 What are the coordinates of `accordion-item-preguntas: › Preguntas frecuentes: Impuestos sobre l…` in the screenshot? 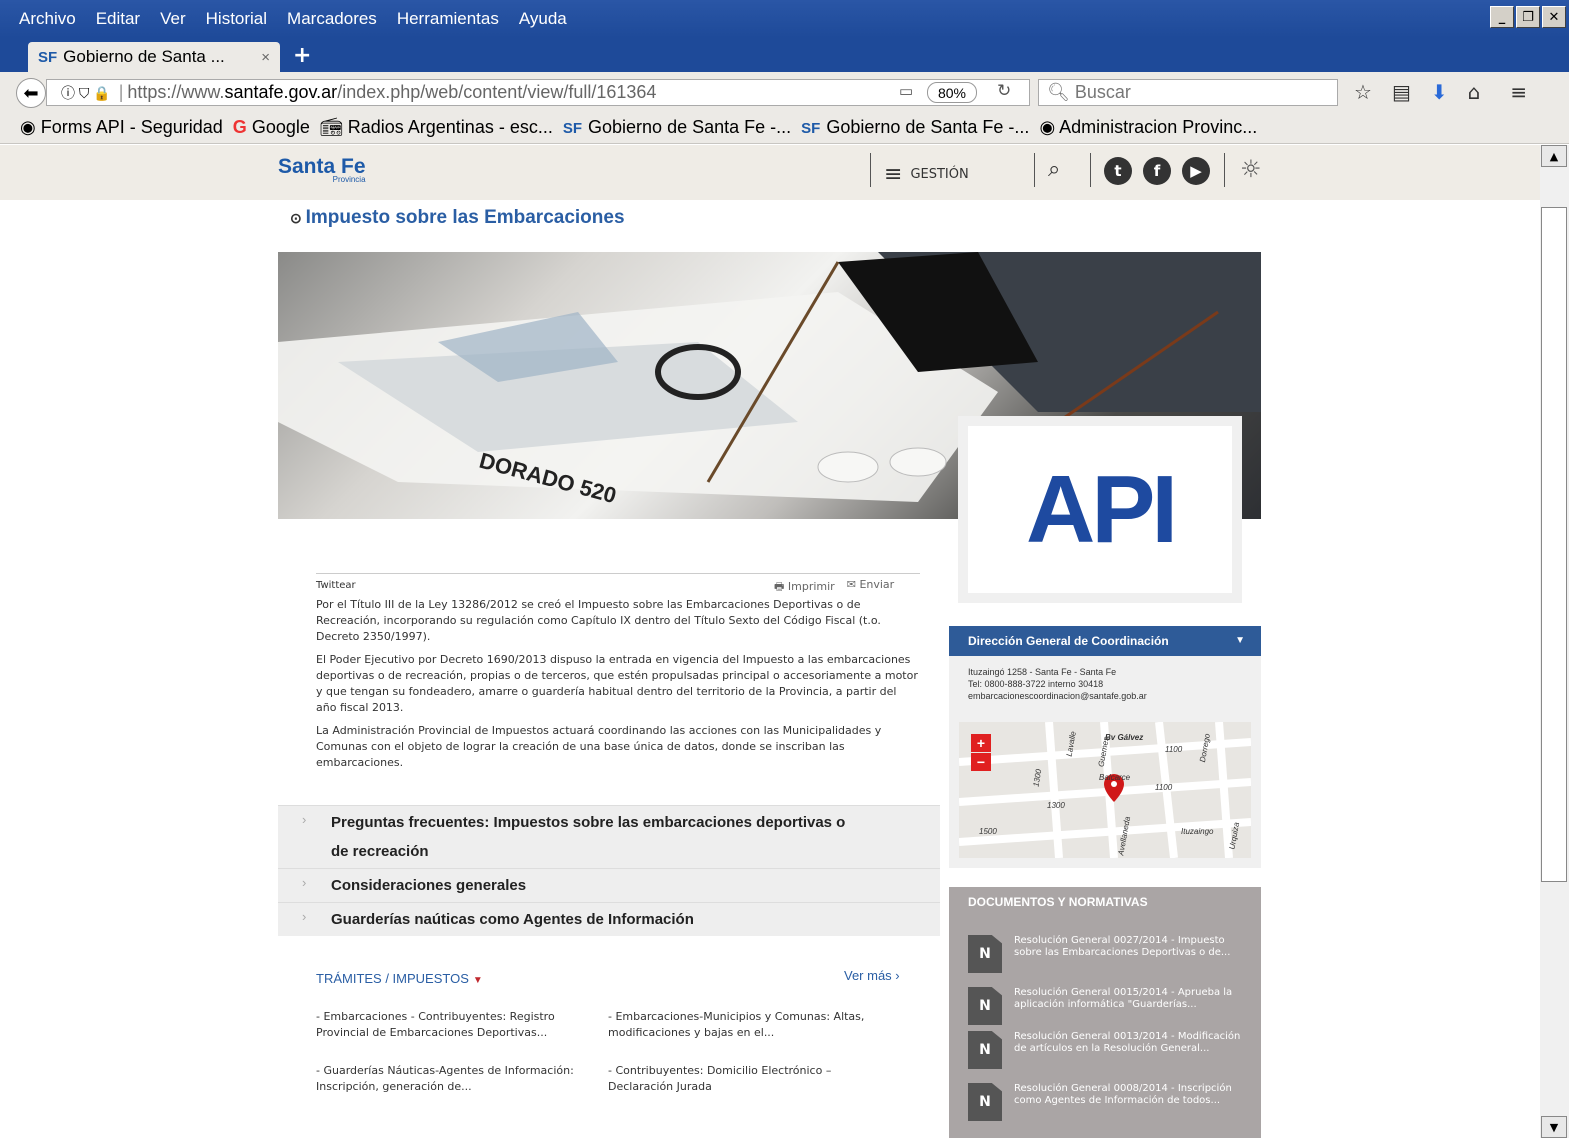 It's located at (609, 836).